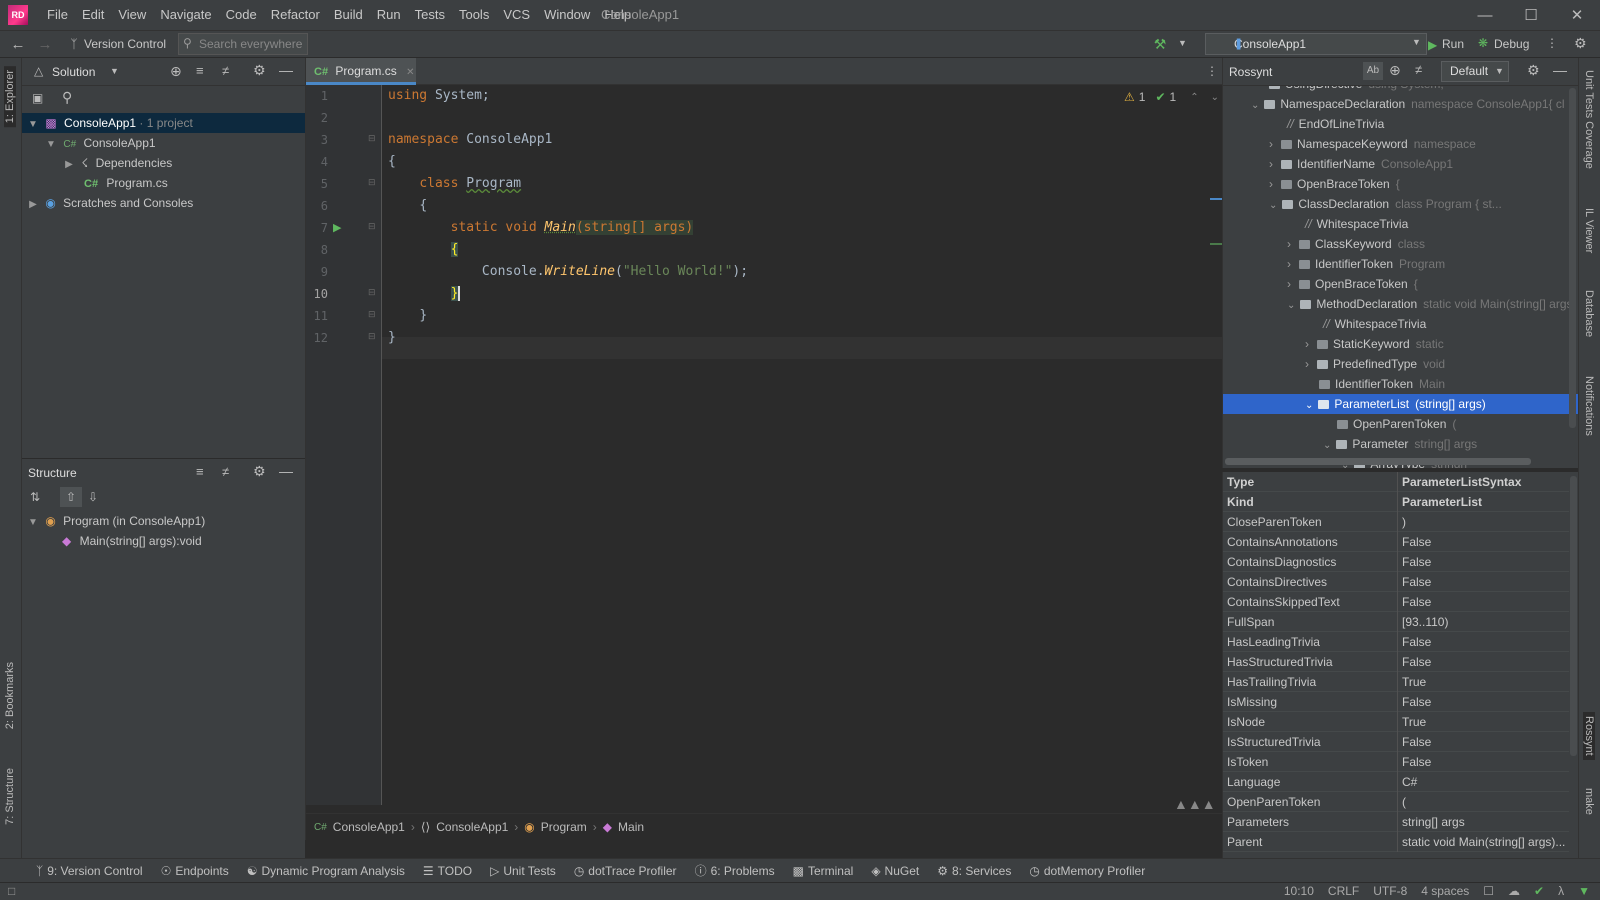  What do you see at coordinates (1396, 642) in the screenshot?
I see `table-row: HasLeadingTrivia False` at bounding box center [1396, 642].